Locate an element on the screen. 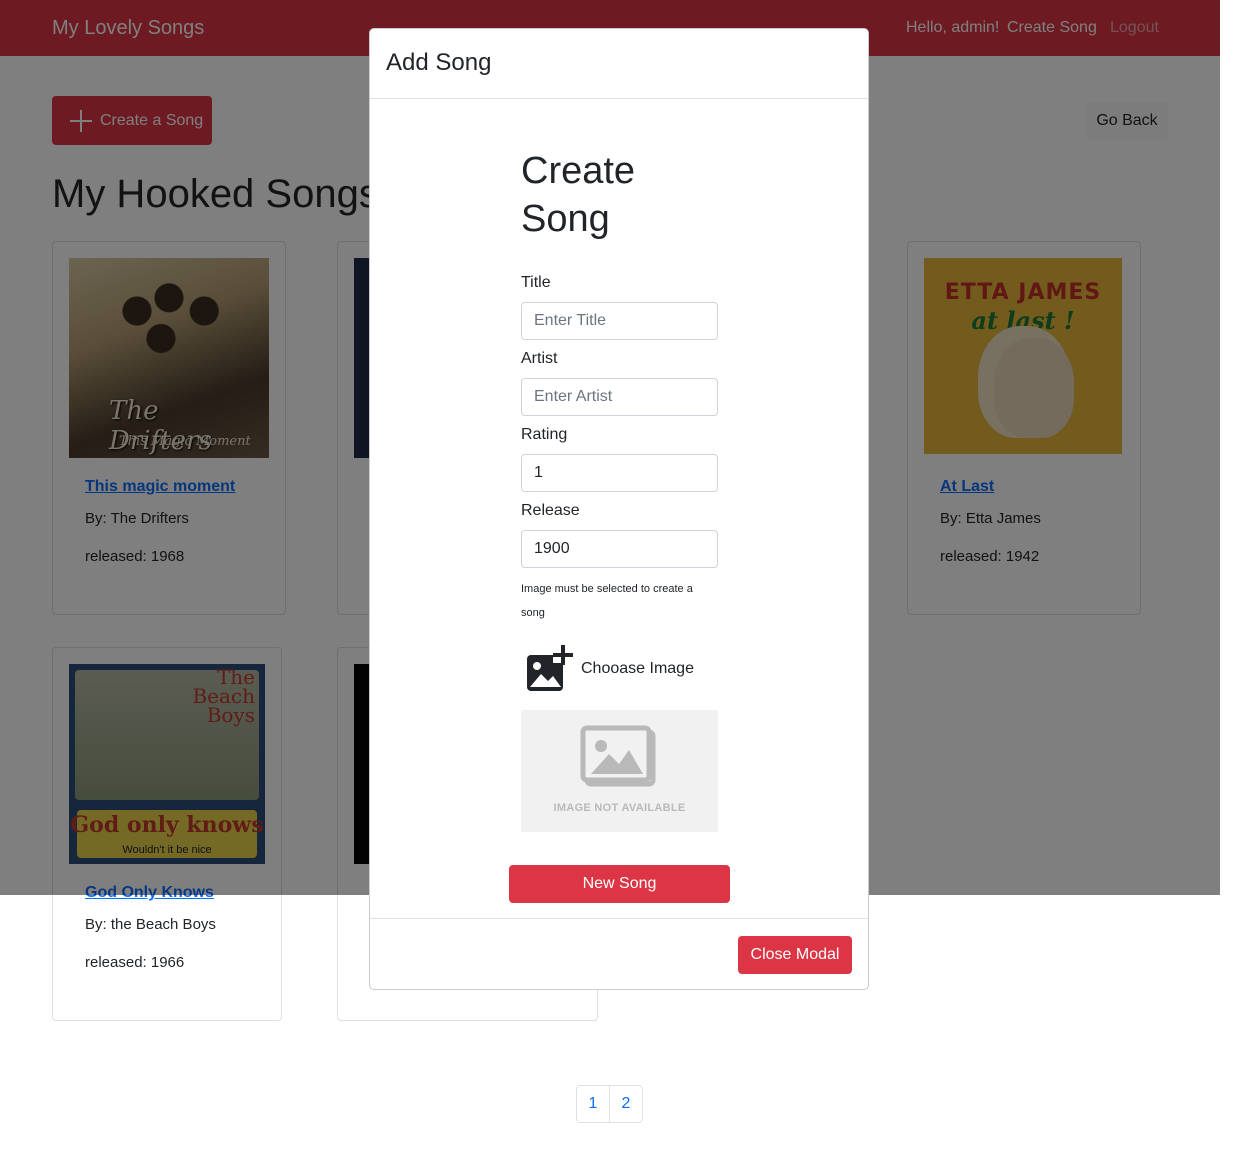 Image resolution: width=1237 pixels, height=1163 pixels. image-requirement-note: Image must be selected to create a song is located at coordinates (607, 601).